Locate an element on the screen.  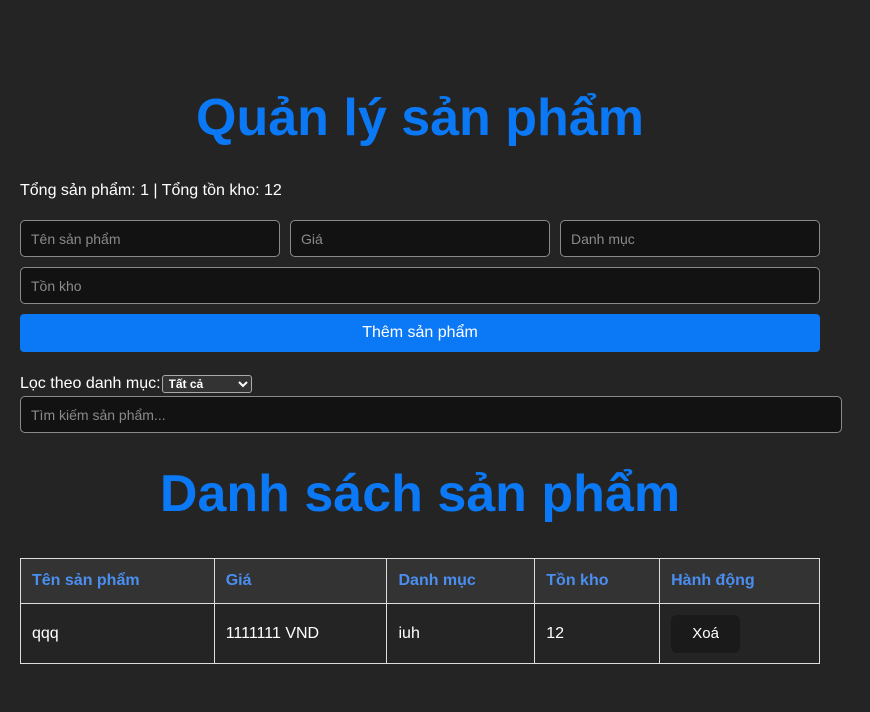
cell-action: Xoá is located at coordinates (739, 633).